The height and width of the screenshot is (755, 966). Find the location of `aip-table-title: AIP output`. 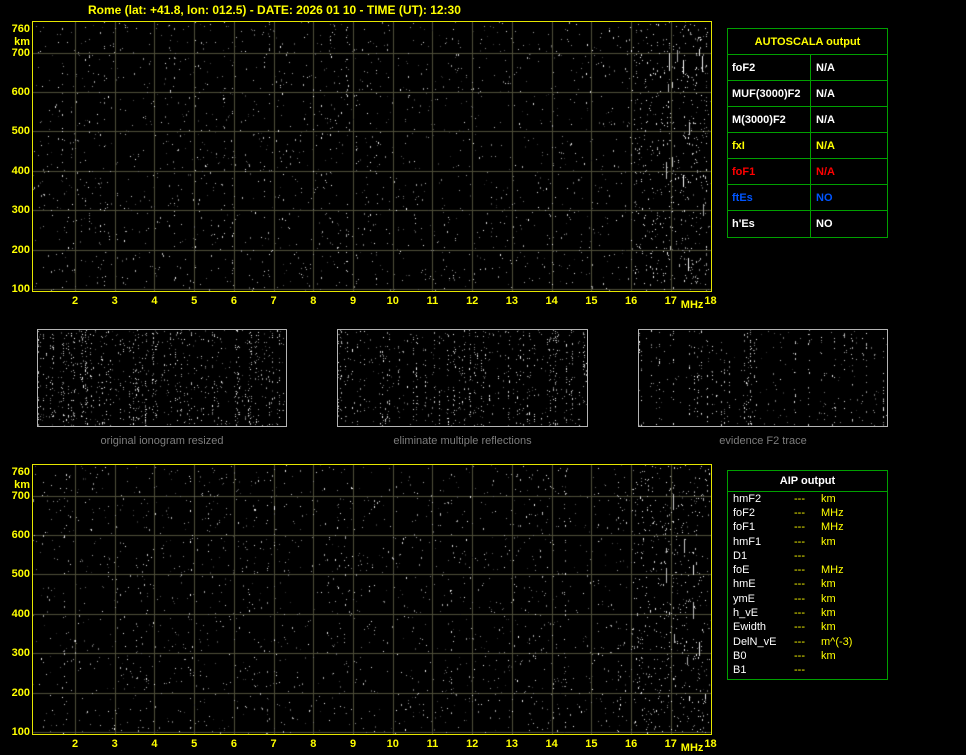

aip-table-title: AIP output is located at coordinates (807, 481).